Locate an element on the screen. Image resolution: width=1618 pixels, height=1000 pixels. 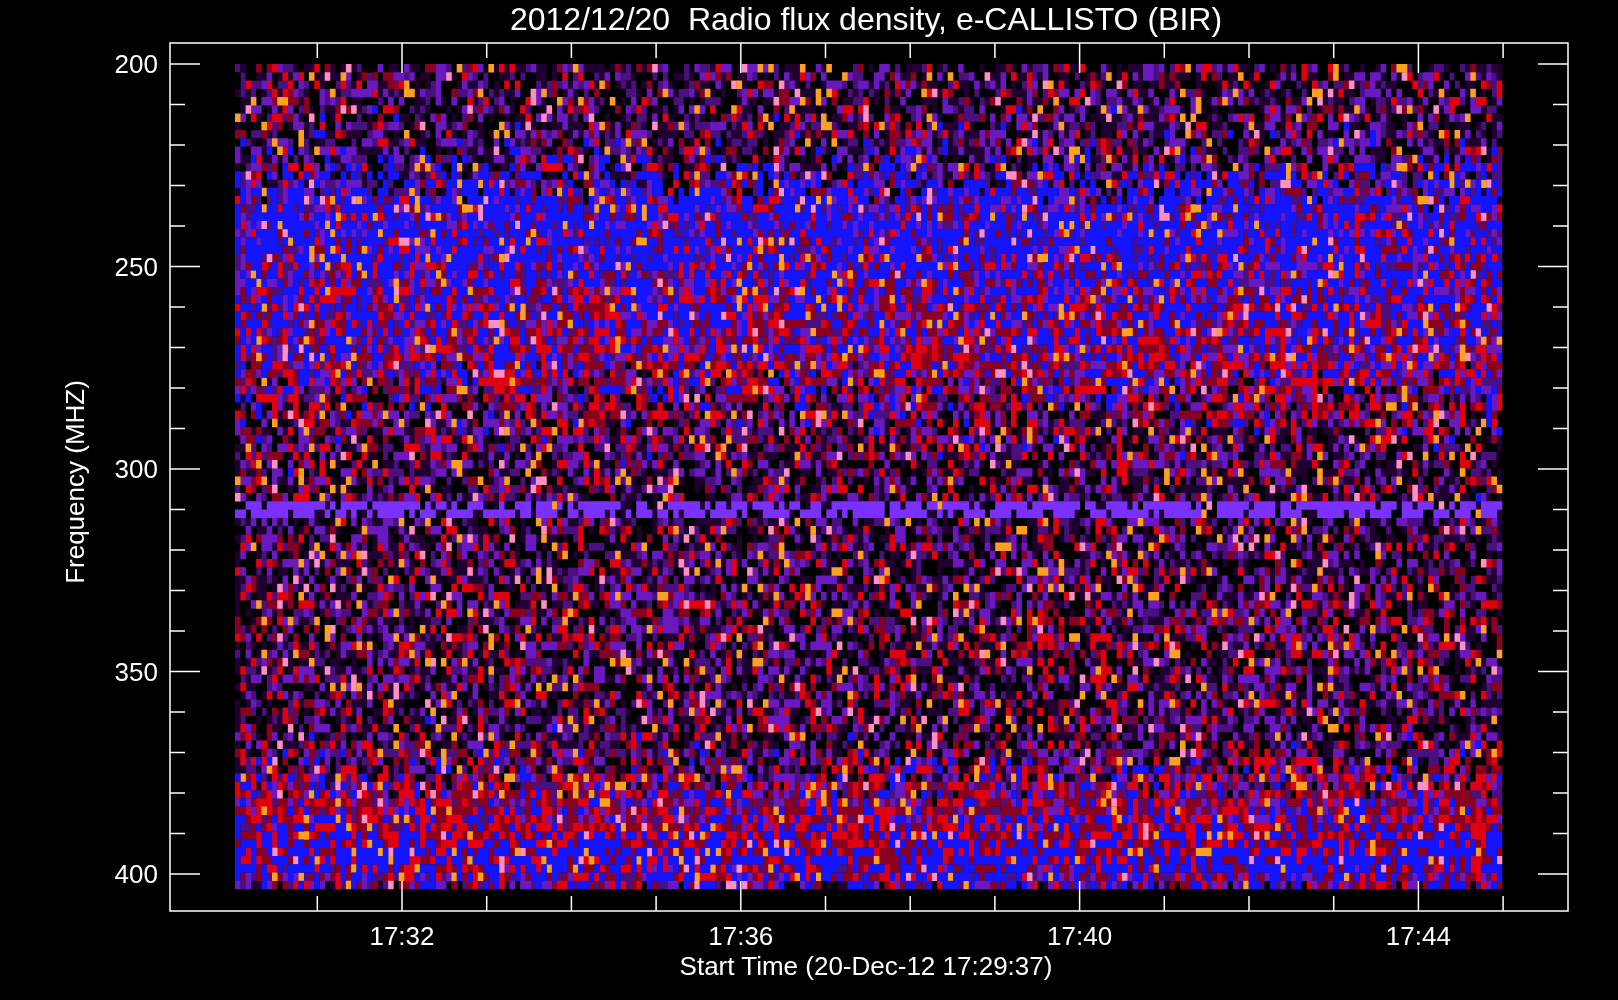
y-tick-label: 200 is located at coordinates (136, 64).